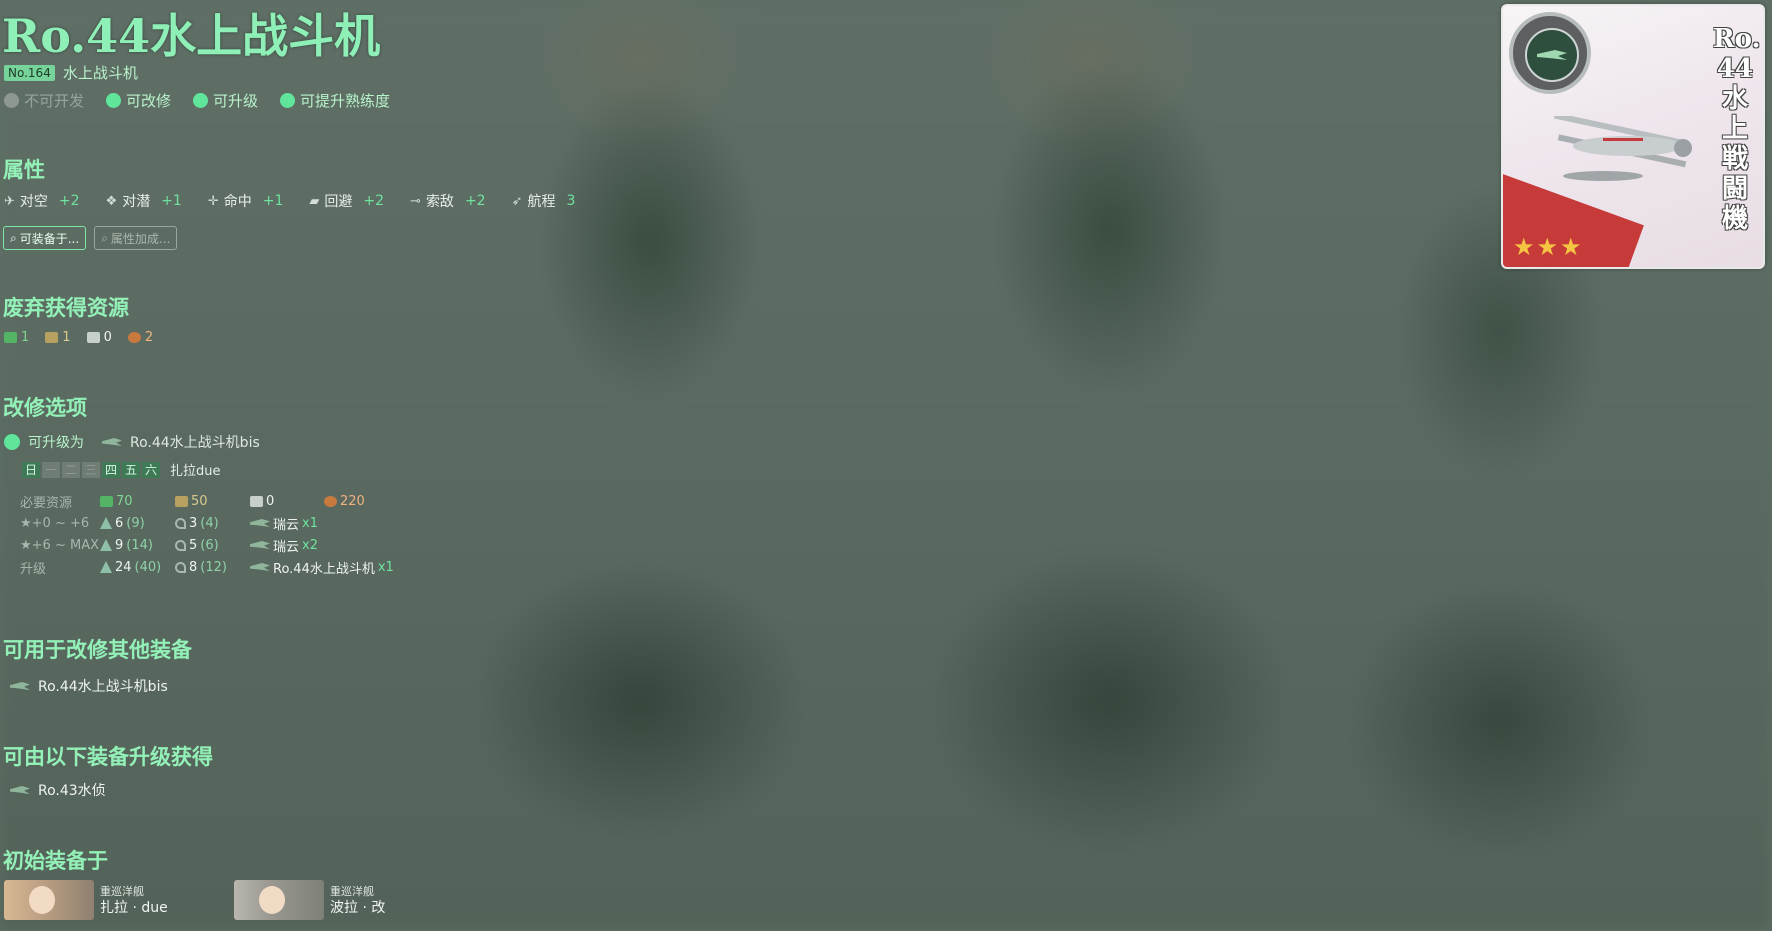 The width and height of the screenshot is (1772, 931). Describe the element at coordinates (42, 201) in the screenshot. I see `stat-aa: ✈ 对空 +2` at that location.